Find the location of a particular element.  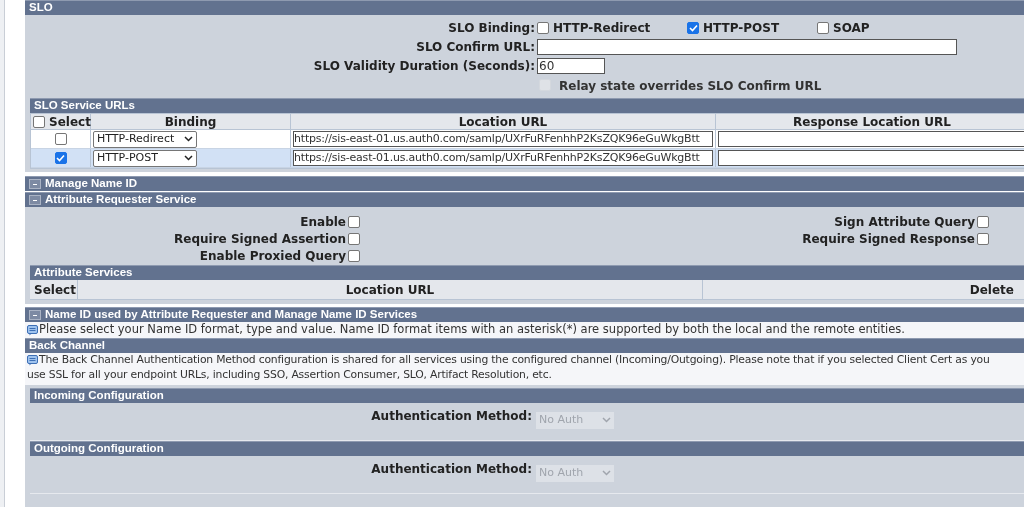

option-label: Require Signed Assertion is located at coordinates (260, 239).